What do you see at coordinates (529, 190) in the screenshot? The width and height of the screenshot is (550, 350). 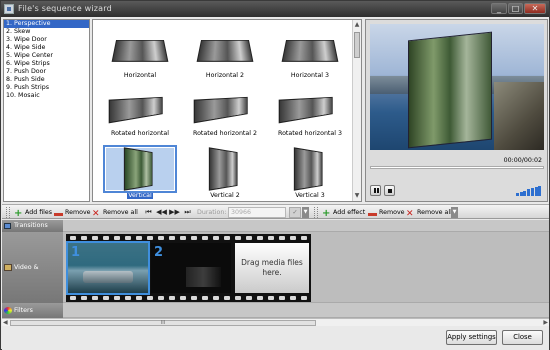 I see `volume-indicator` at bounding box center [529, 190].